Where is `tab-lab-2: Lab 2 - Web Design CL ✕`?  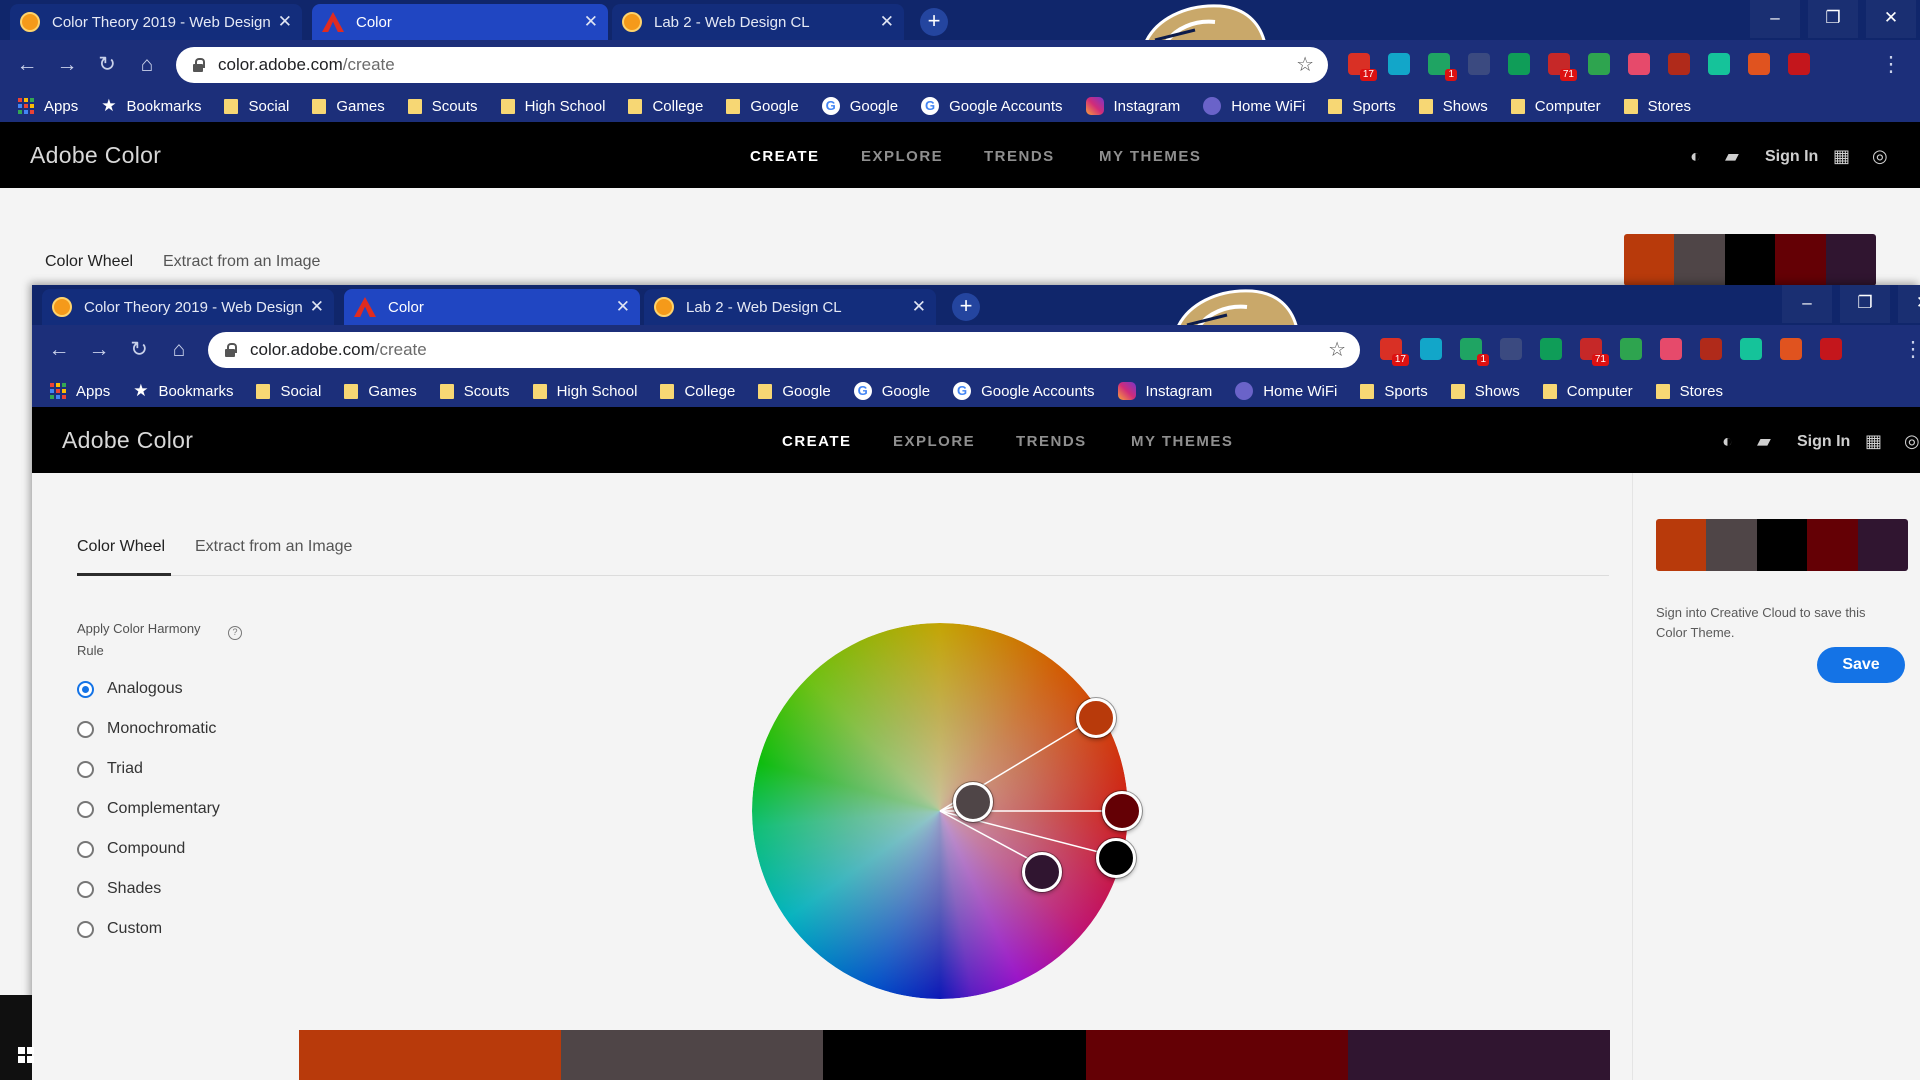
tab-lab-2: Lab 2 - Web Design CL ✕ is located at coordinates (758, 22).